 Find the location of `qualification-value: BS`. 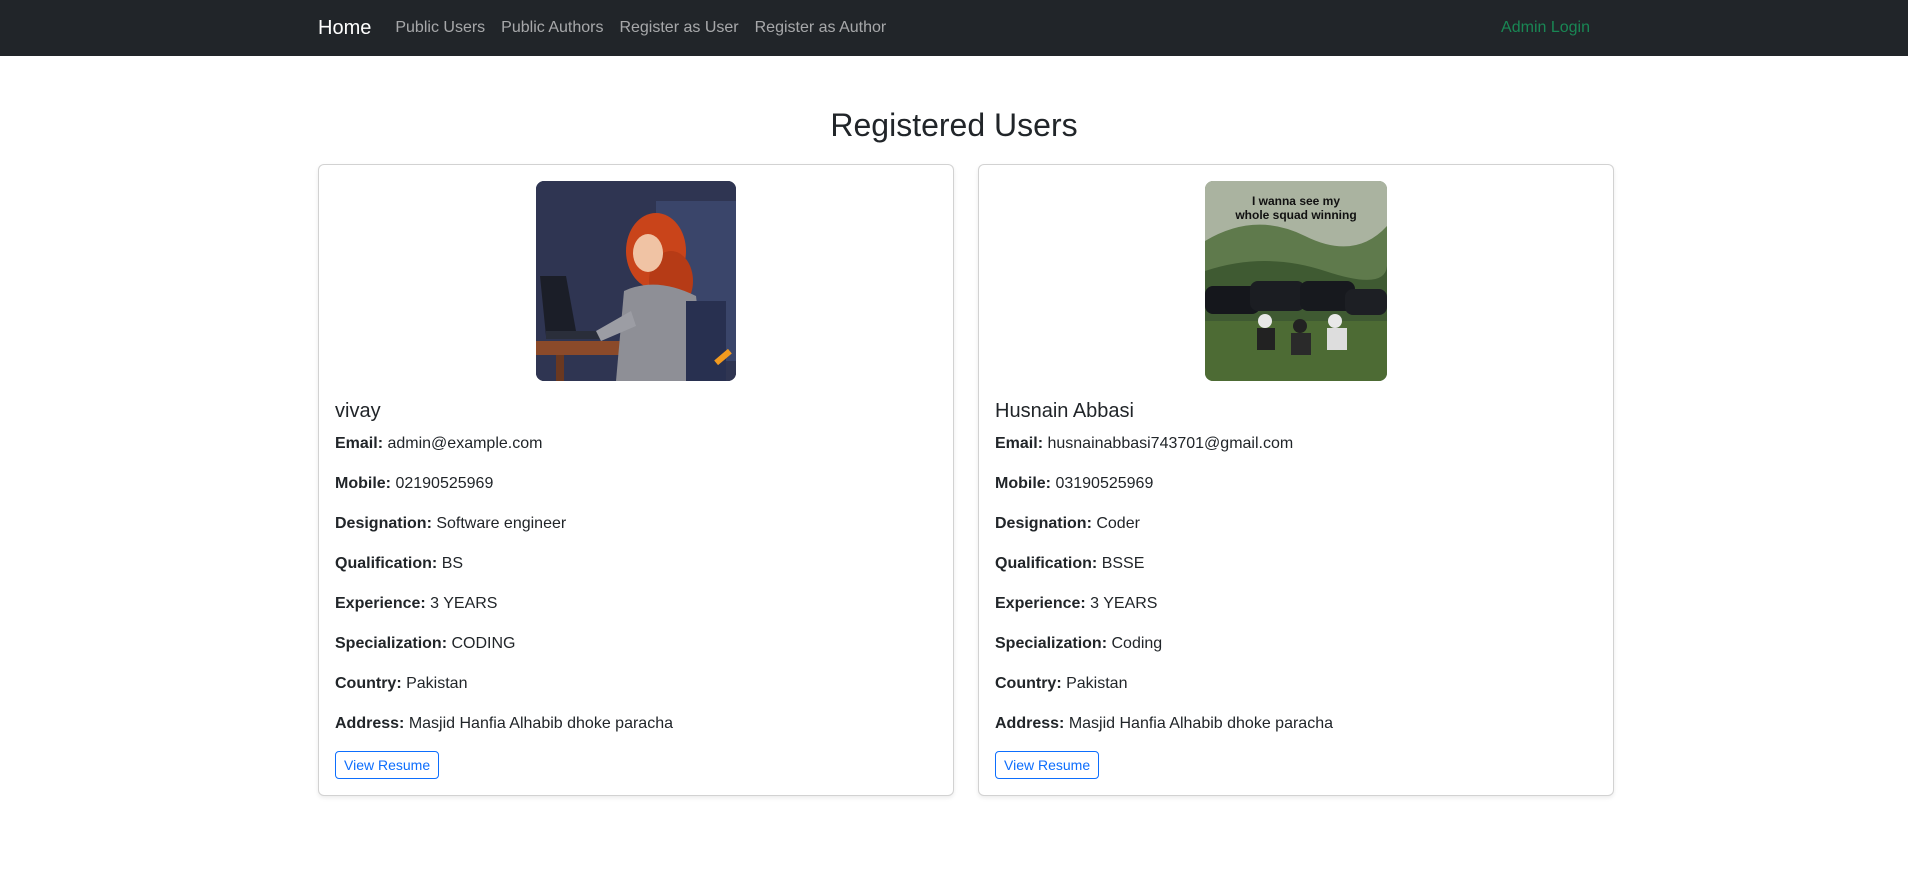

qualification-value: BS is located at coordinates (452, 564).